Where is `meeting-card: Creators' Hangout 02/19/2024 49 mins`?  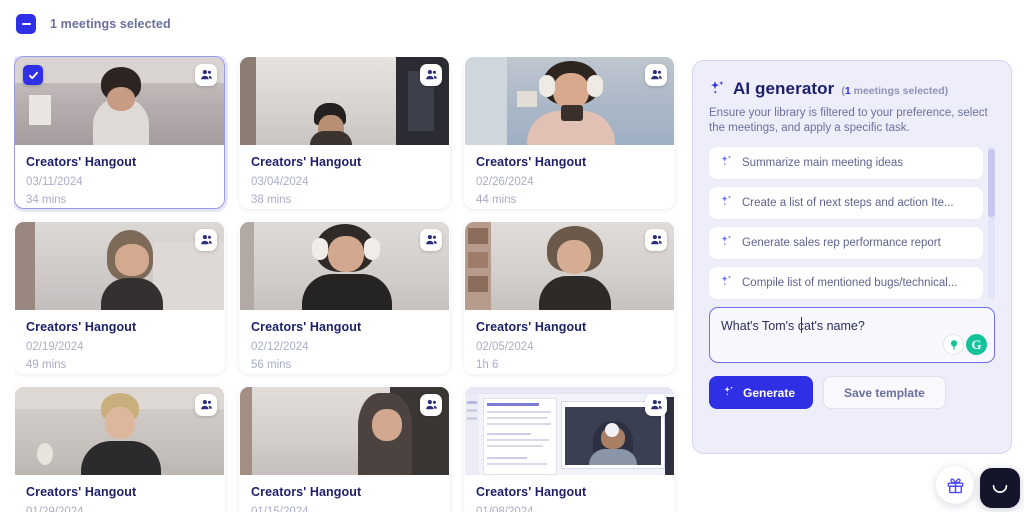
meeting-card: Creators' Hangout 02/19/2024 49 mins is located at coordinates (119, 297).